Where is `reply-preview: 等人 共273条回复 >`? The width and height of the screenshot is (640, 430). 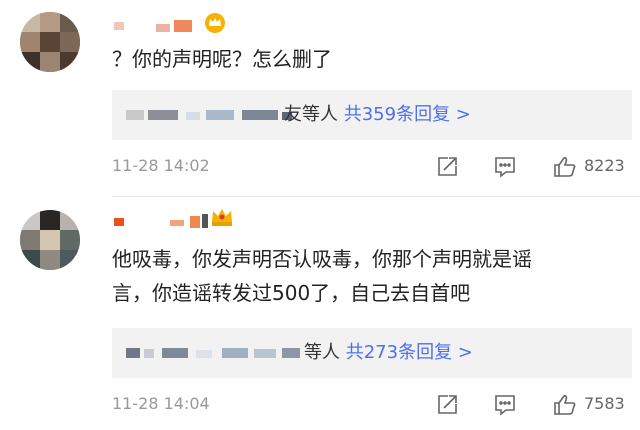 reply-preview: 等人 共273条回复 > is located at coordinates (372, 353).